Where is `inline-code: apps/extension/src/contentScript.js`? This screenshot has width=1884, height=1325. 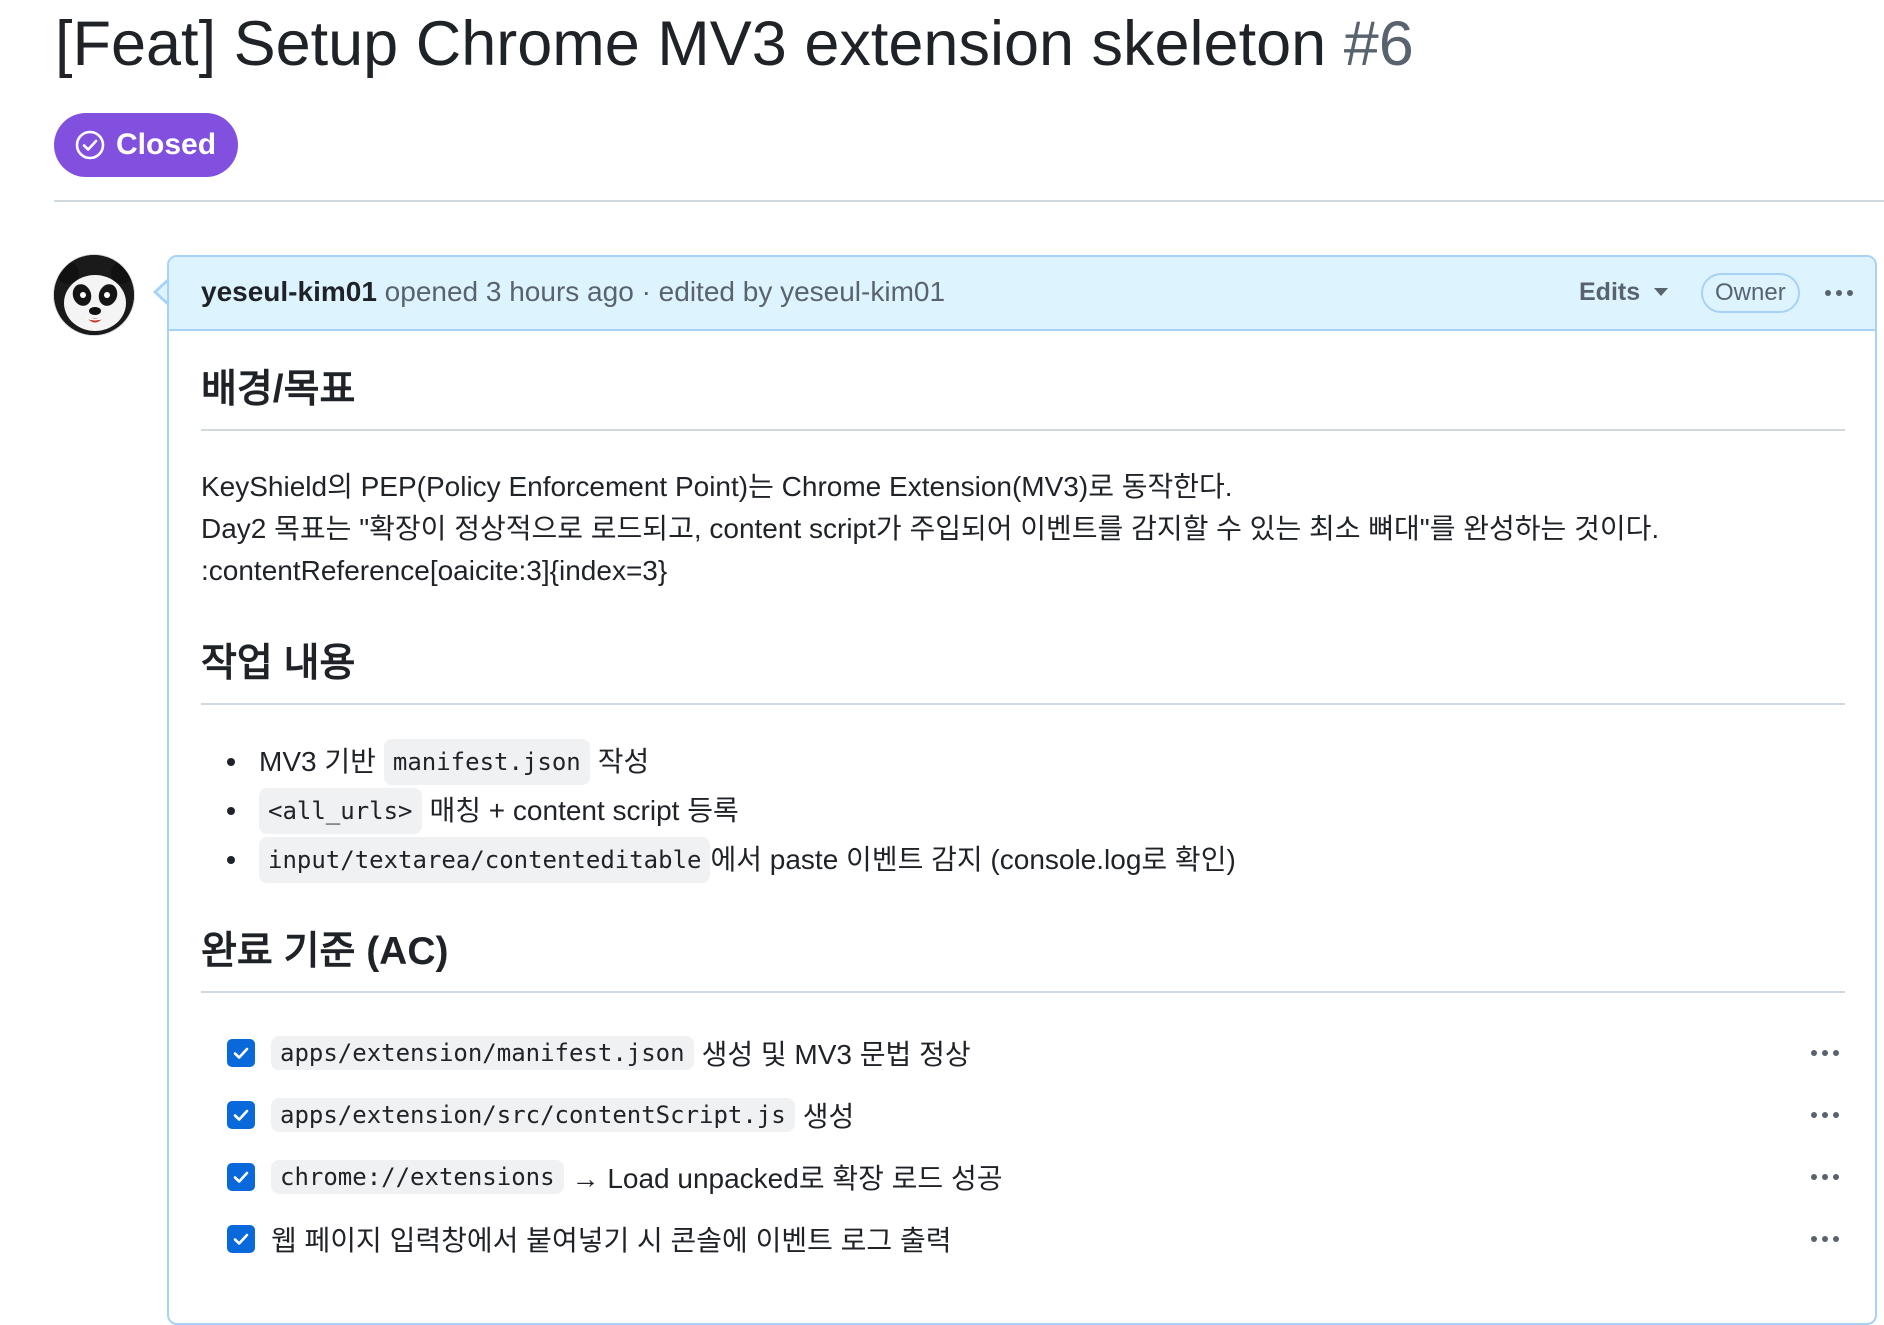 inline-code: apps/extension/src/contentScript.js is located at coordinates (533, 1115).